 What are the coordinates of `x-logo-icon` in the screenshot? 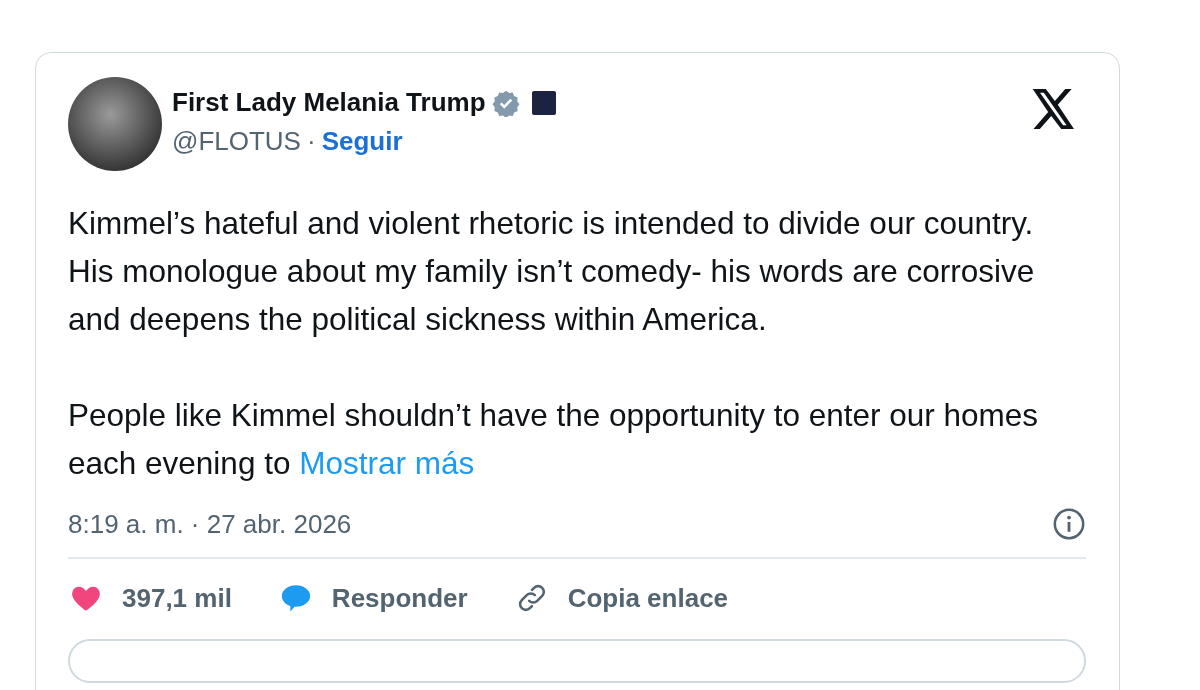 It's located at (1054, 109).